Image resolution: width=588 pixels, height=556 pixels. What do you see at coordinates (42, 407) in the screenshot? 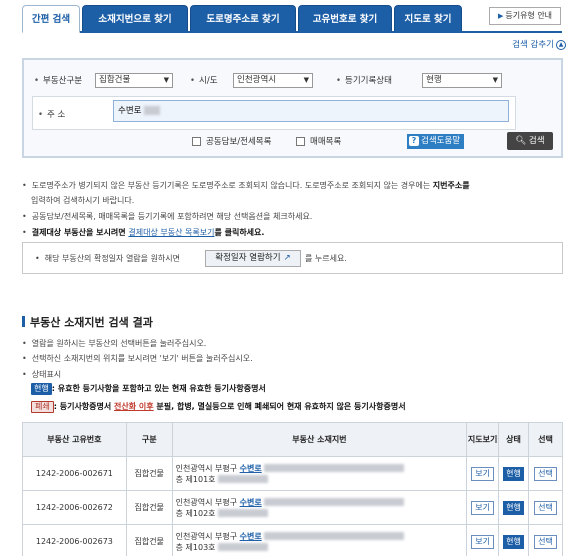
I see `status-closed-badge: 폐쇄` at bounding box center [42, 407].